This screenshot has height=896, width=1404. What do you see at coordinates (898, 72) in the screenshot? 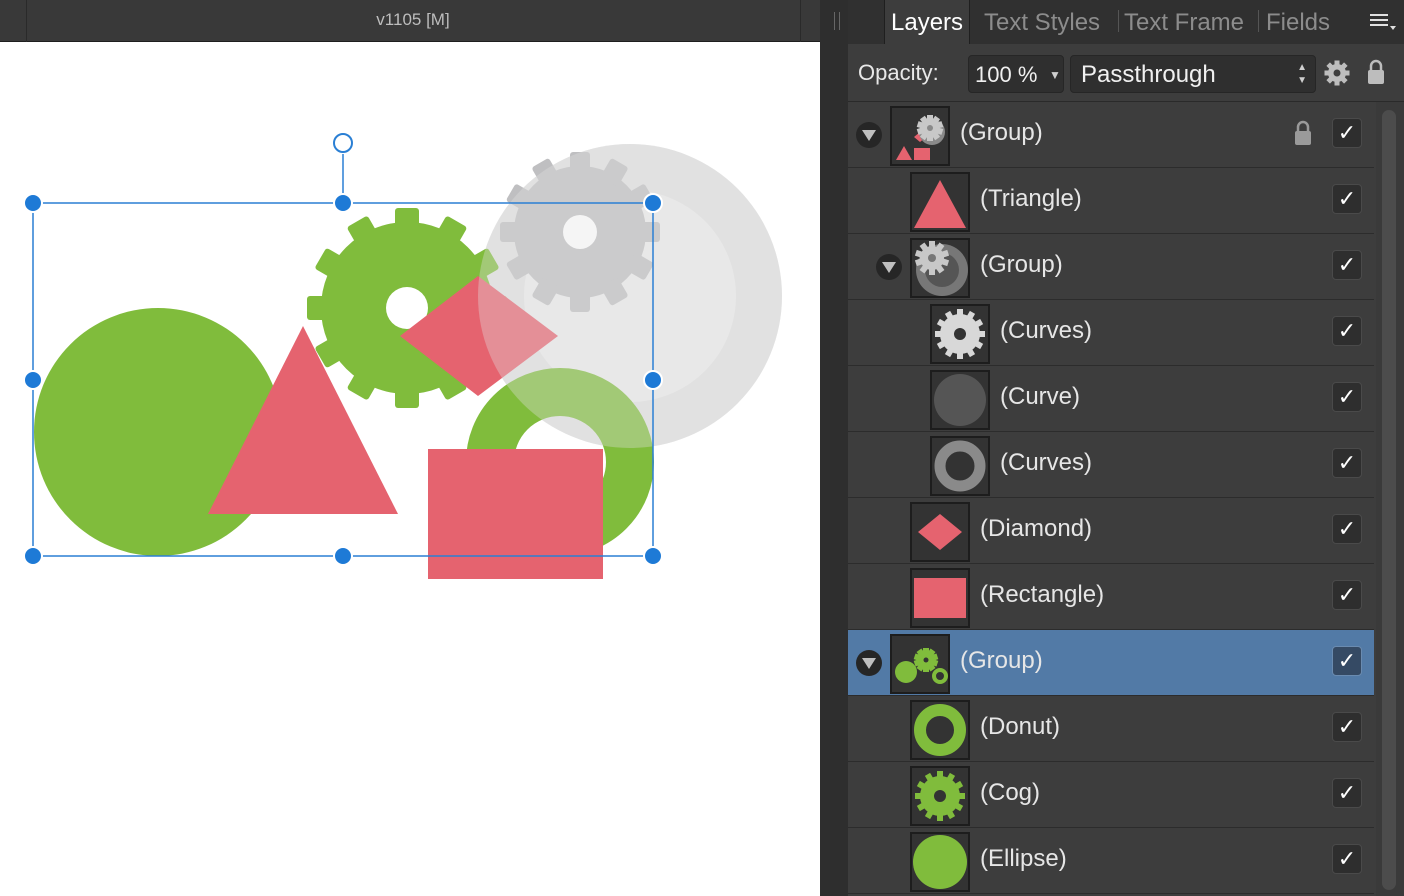
I see `opacity-label: Opacity:` at bounding box center [898, 72].